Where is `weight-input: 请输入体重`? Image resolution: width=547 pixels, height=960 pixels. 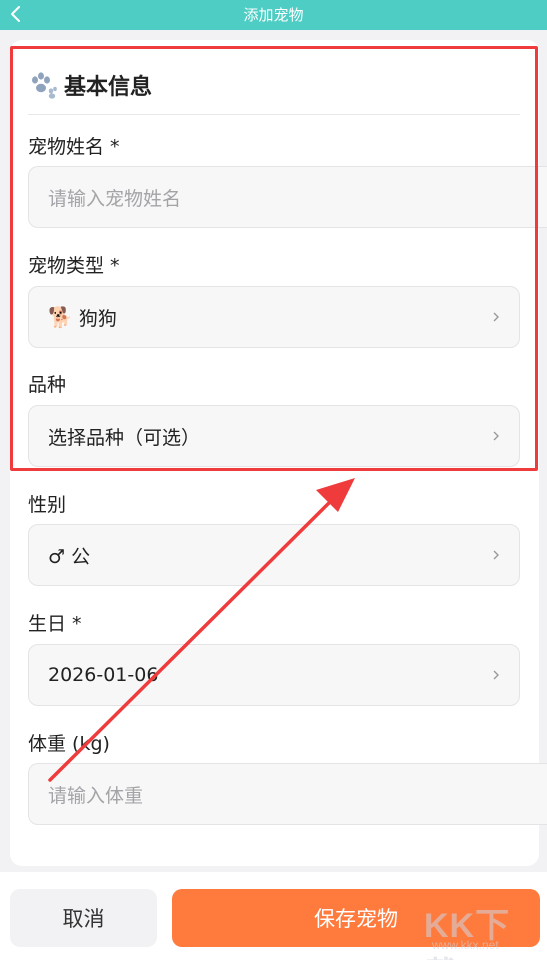
weight-input: 请输入体重 is located at coordinates (287, 794).